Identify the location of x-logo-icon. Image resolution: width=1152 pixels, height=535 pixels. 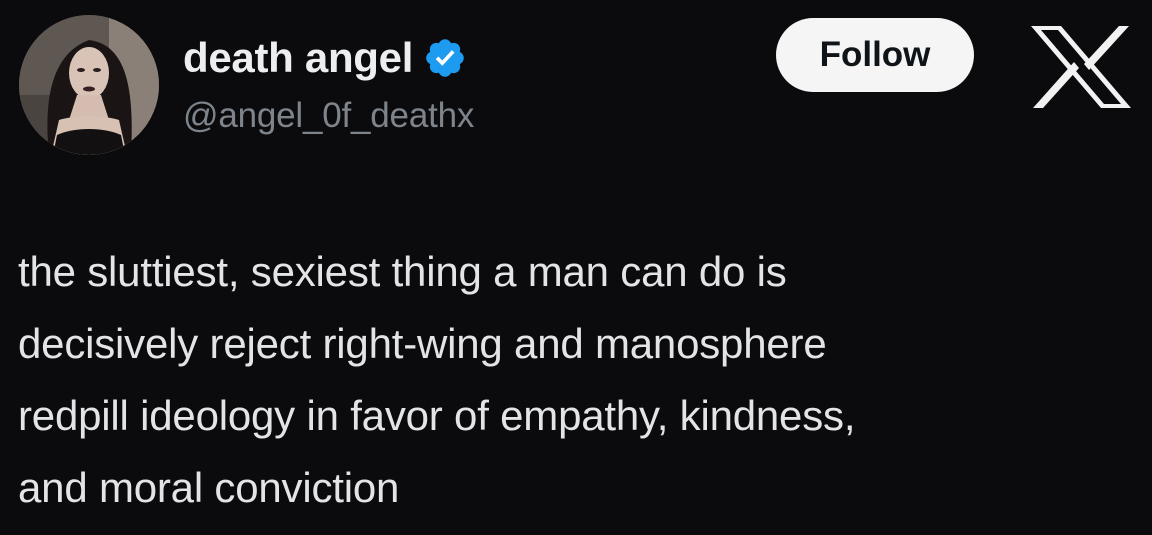
(1081, 67).